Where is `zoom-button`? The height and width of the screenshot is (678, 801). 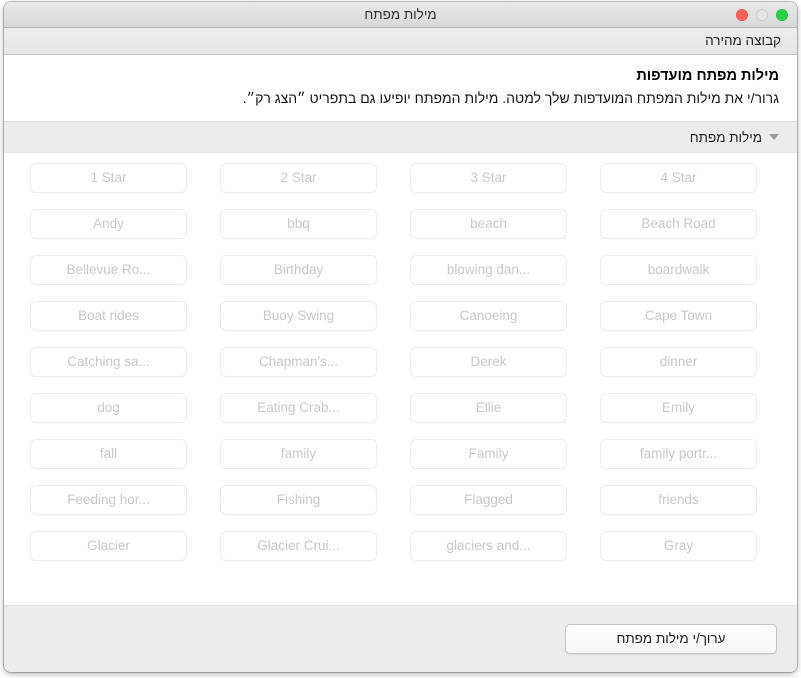
zoom-button is located at coordinates (742, 14).